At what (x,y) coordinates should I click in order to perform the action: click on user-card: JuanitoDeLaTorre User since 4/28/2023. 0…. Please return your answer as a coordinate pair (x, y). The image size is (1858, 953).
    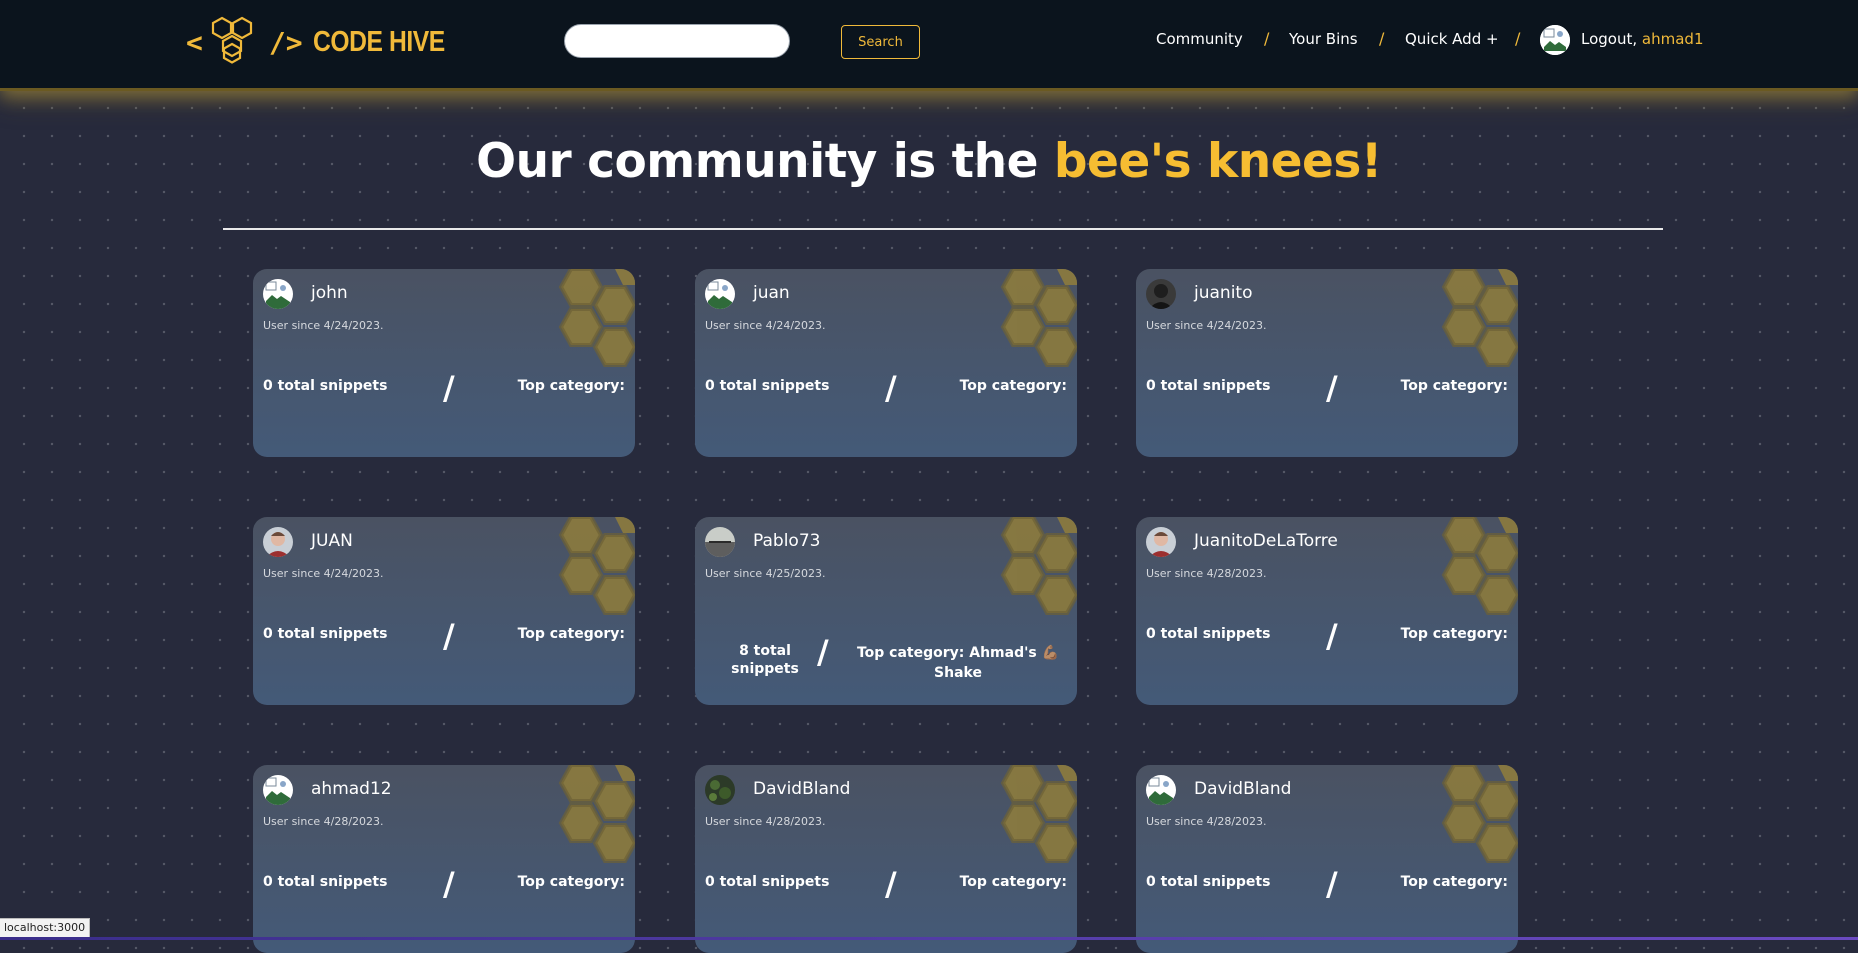
    Looking at the image, I should click on (1327, 611).